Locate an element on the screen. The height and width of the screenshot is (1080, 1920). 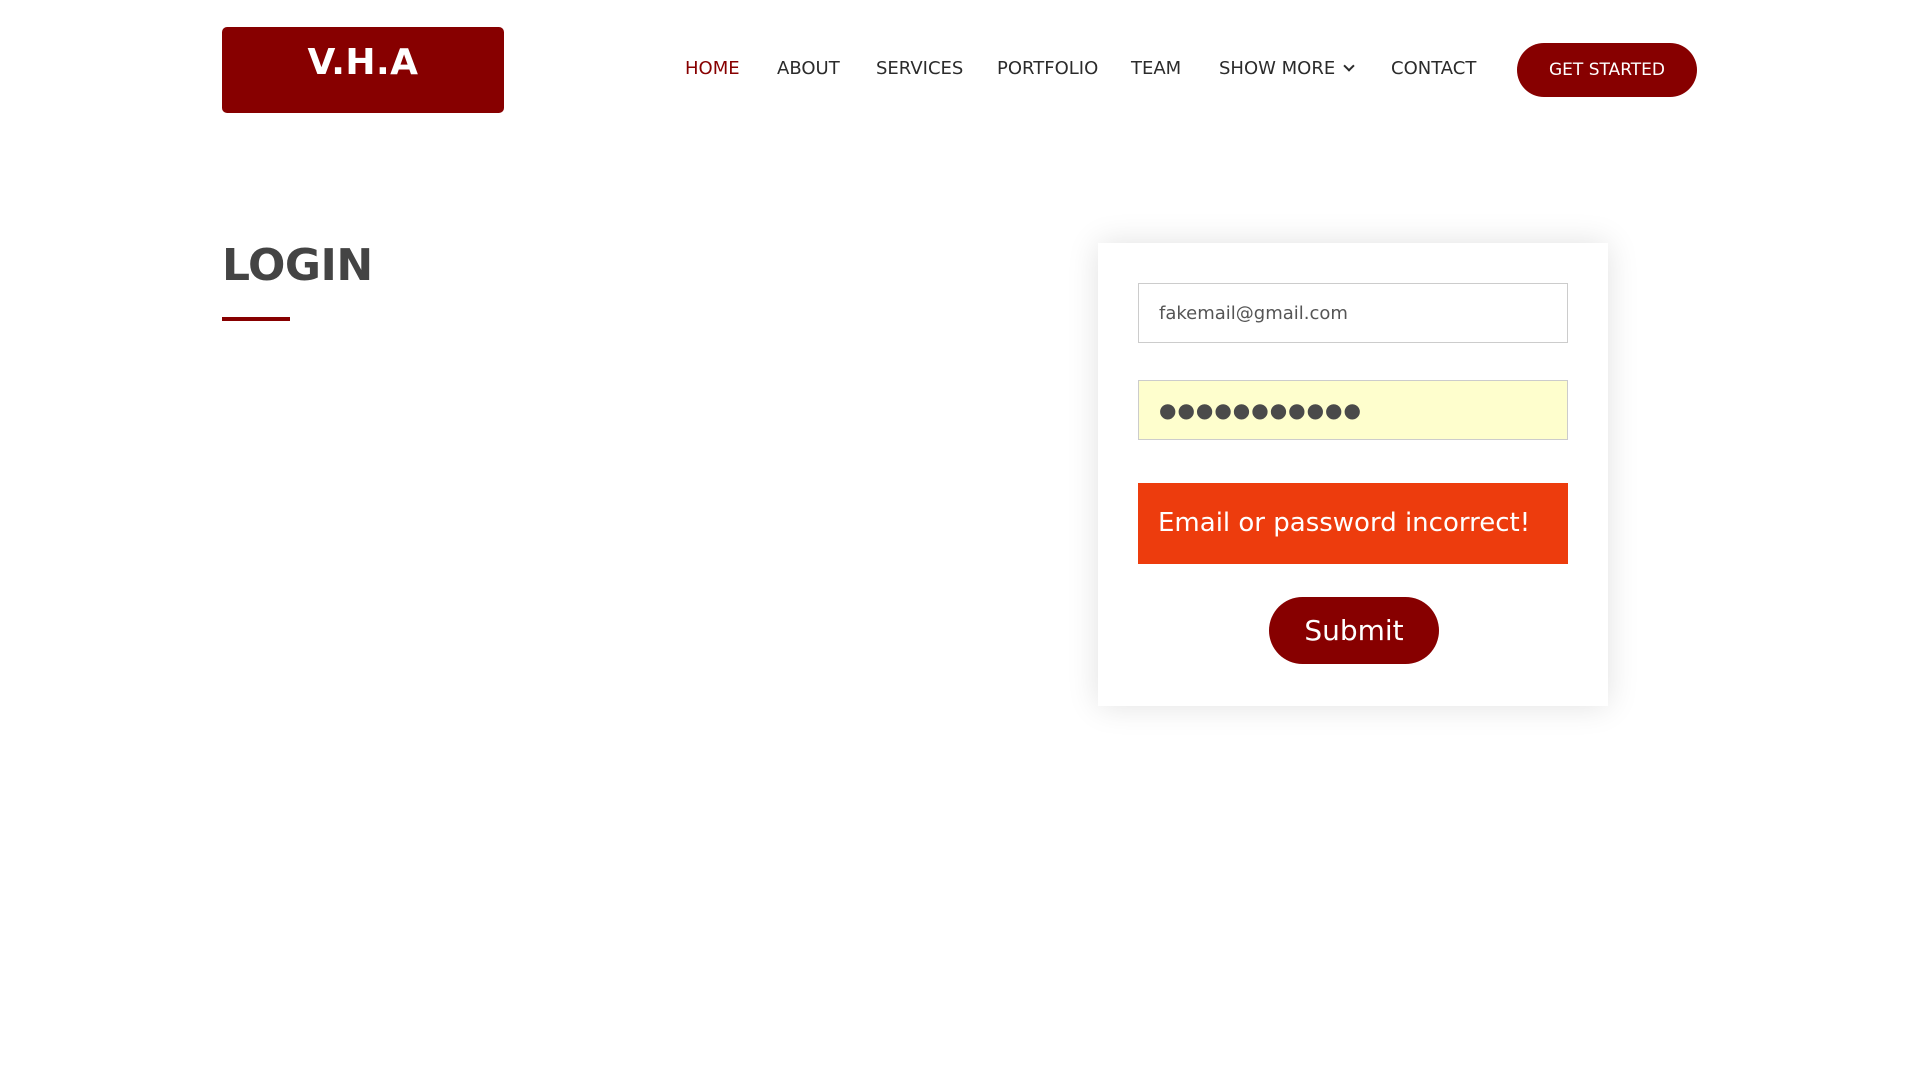
nav-portfolio: PORTFOLIO is located at coordinates (1047, 69).